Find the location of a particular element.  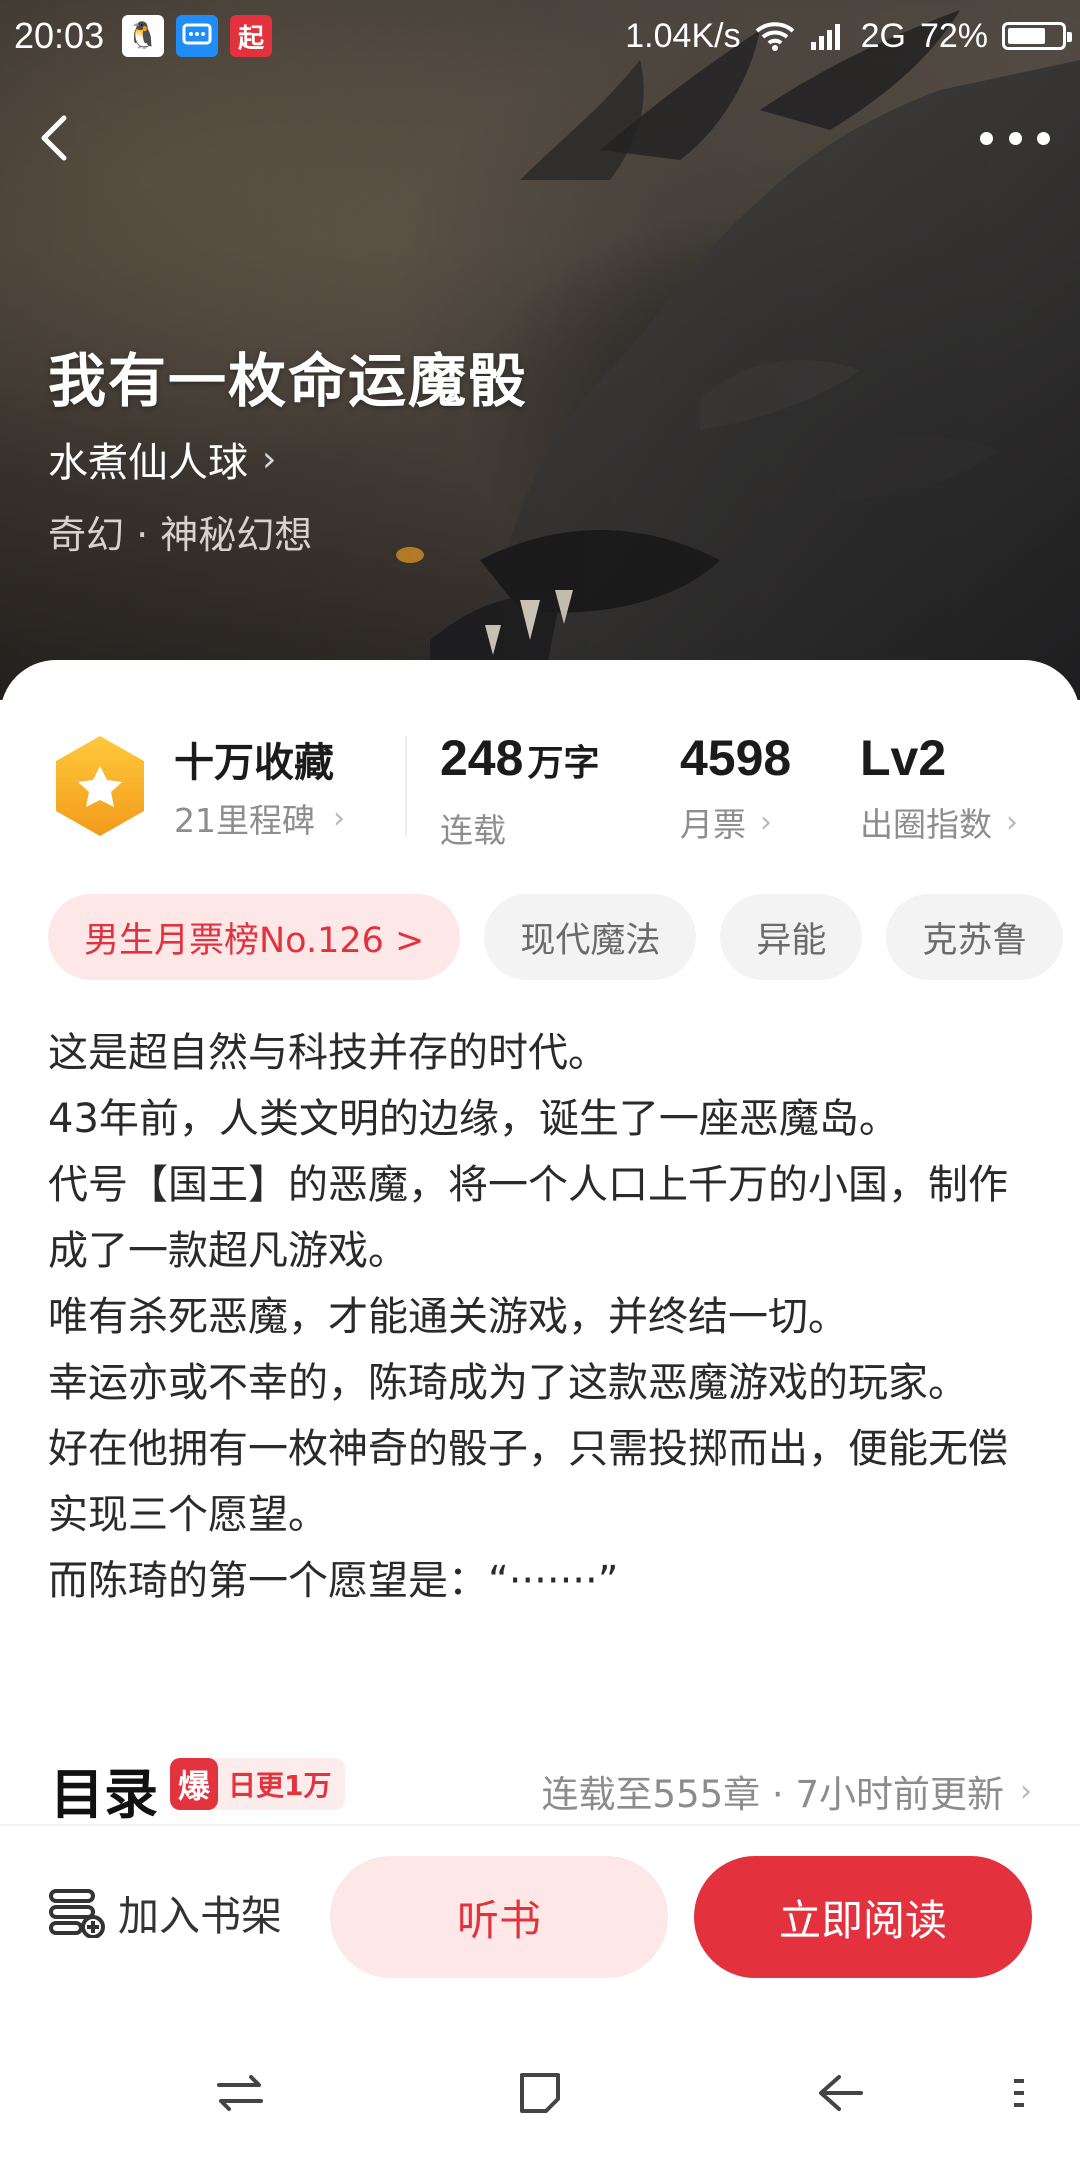

level-value: Lv2 is located at coordinates (903, 758).